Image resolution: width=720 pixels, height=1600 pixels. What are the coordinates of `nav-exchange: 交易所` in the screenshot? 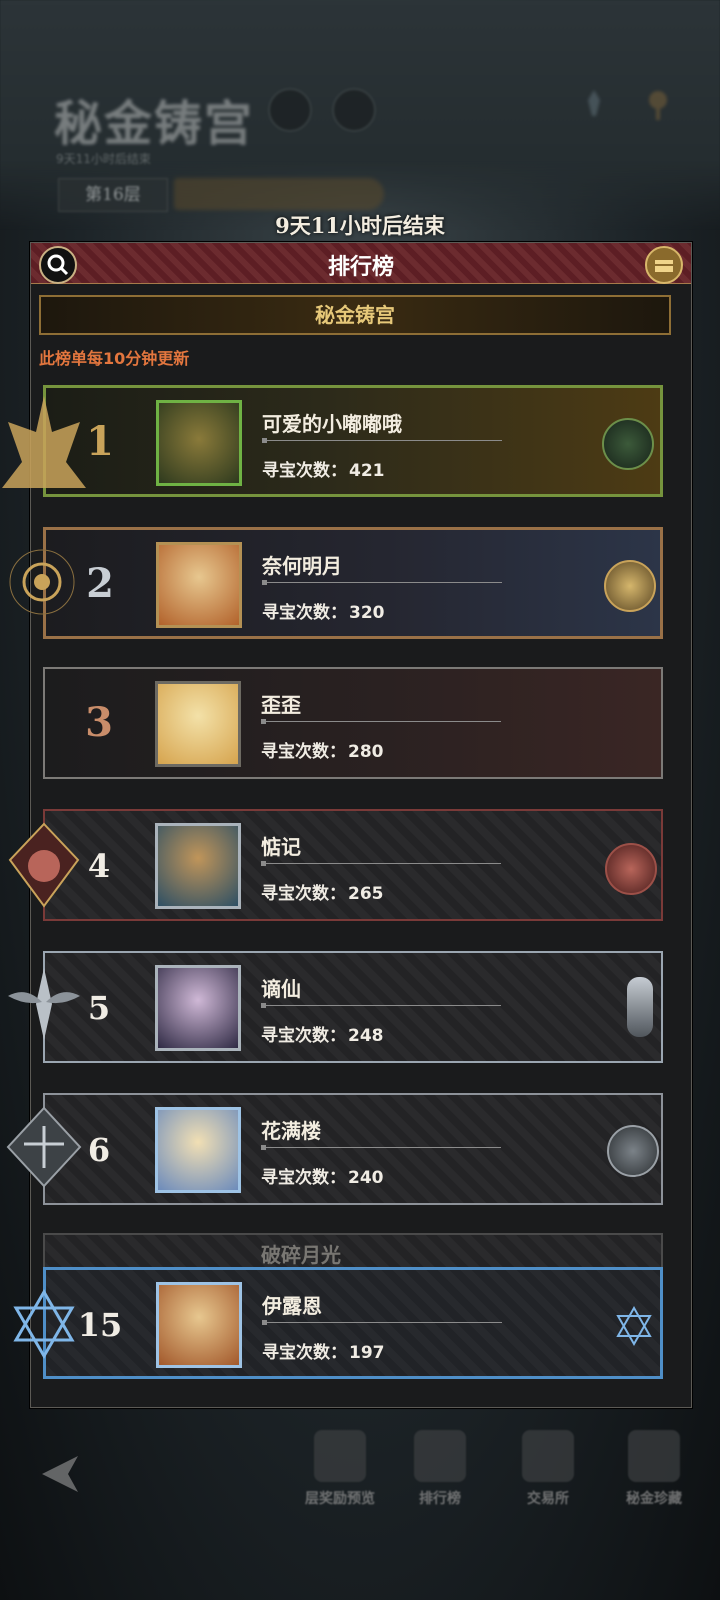 It's located at (548, 1469).